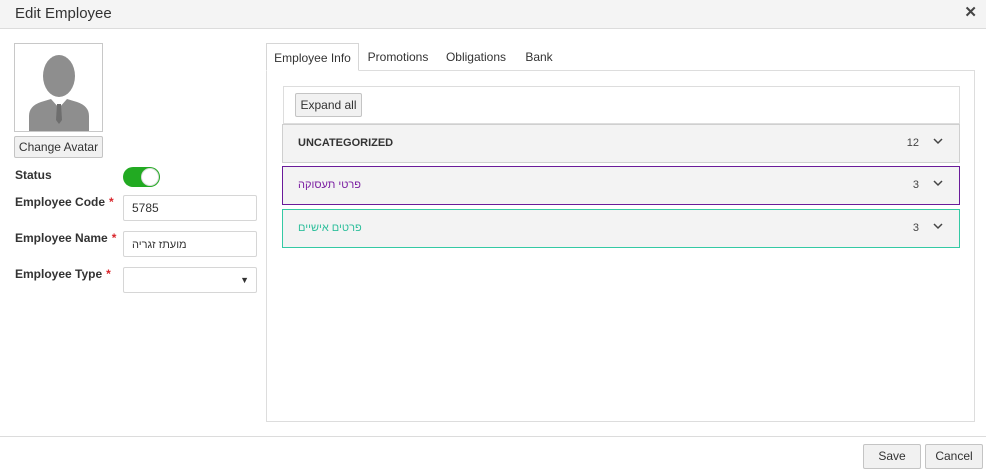 This screenshot has width=986, height=475. Describe the element at coordinates (621, 105) in the screenshot. I see `panel-toolbar` at that location.